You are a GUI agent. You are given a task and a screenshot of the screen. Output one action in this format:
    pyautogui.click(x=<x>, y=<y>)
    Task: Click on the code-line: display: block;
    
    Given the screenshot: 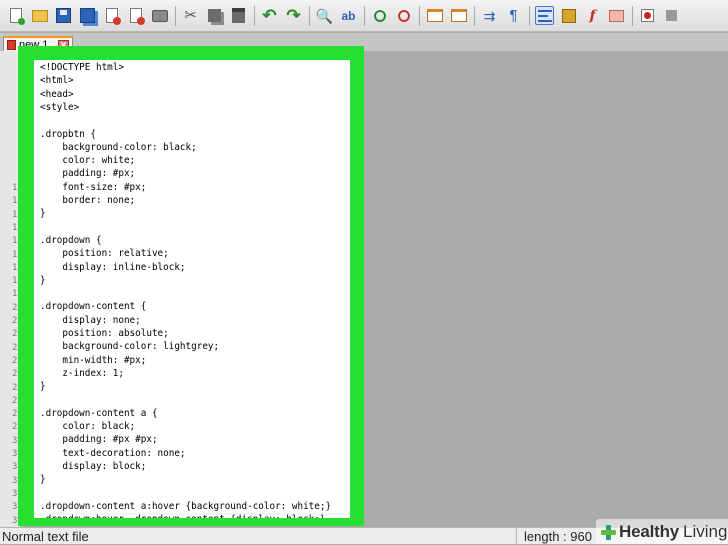 What is the action you would take?
    pyautogui.click(x=93, y=466)
    